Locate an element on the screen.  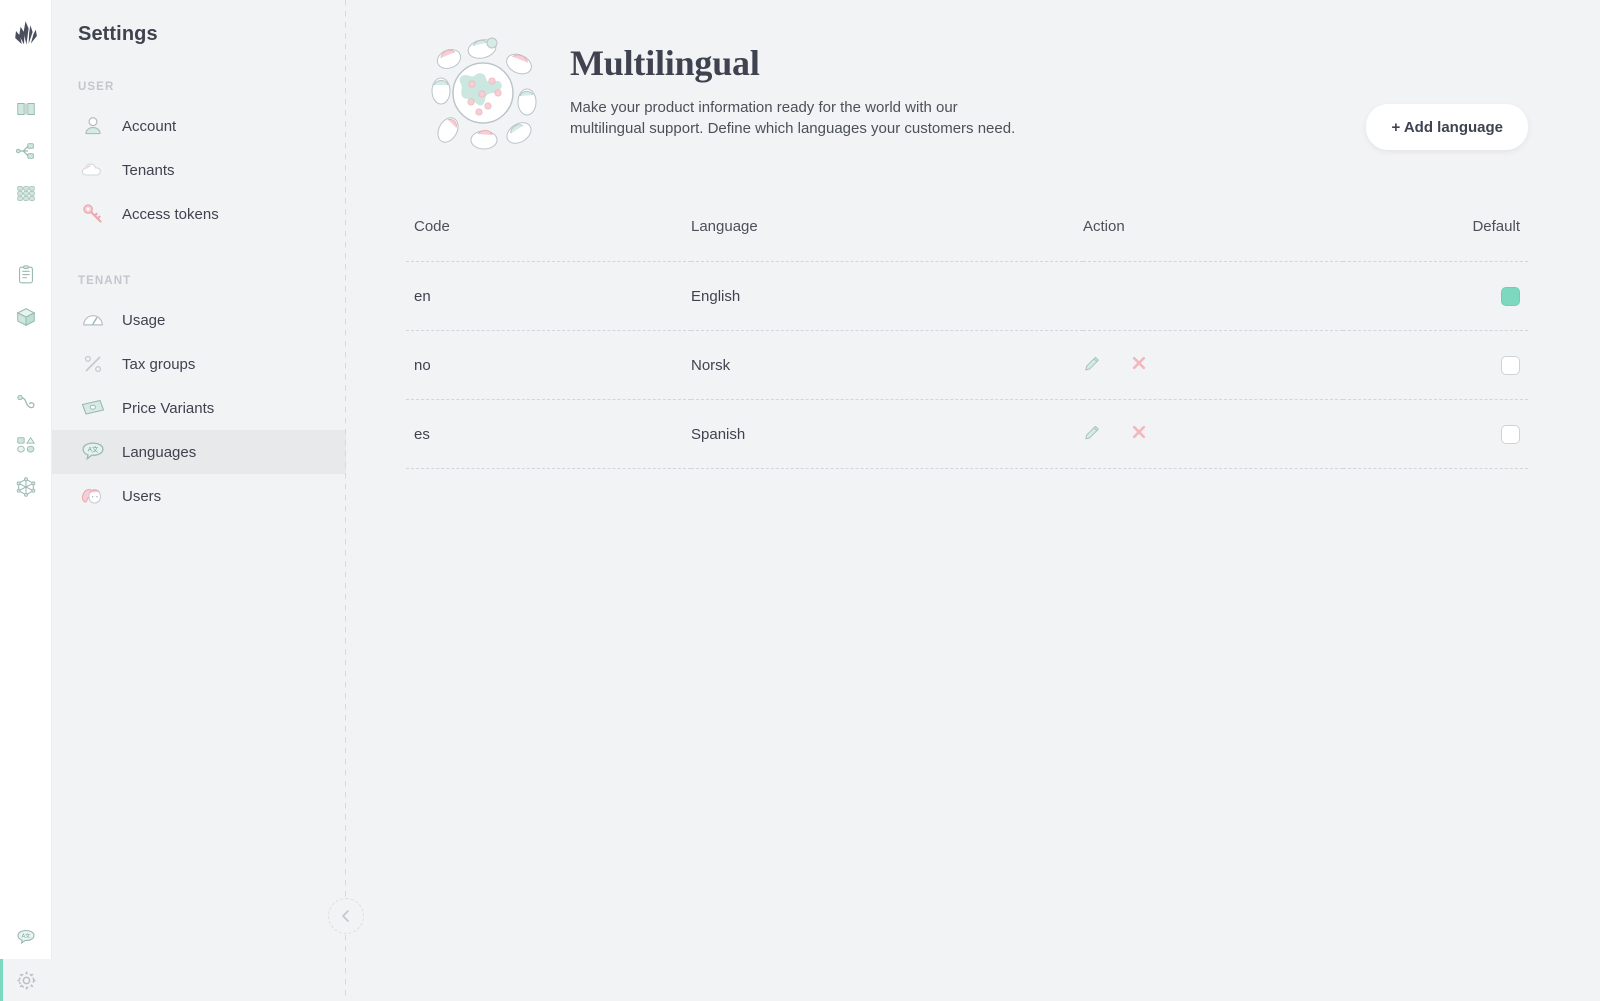
icon-rail: A文 is located at coordinates (26, 500).